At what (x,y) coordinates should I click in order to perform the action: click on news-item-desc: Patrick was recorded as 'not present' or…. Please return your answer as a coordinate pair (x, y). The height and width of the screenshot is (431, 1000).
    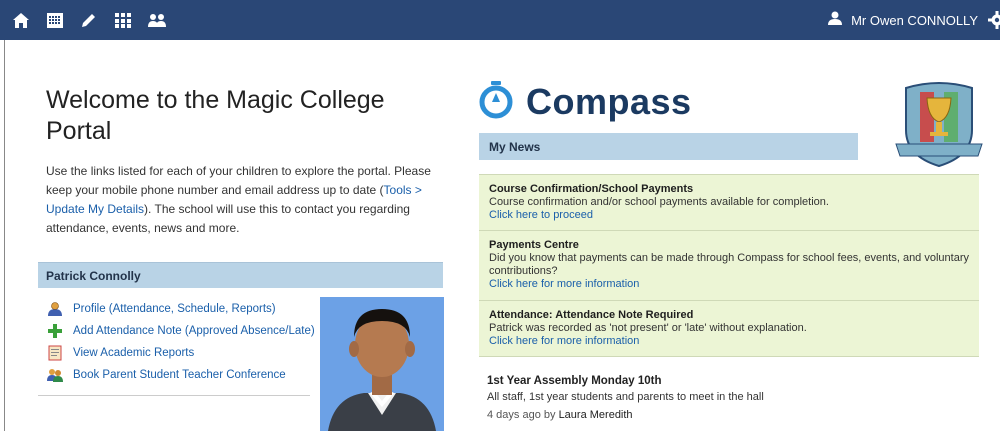
    Looking at the image, I should click on (648, 328).